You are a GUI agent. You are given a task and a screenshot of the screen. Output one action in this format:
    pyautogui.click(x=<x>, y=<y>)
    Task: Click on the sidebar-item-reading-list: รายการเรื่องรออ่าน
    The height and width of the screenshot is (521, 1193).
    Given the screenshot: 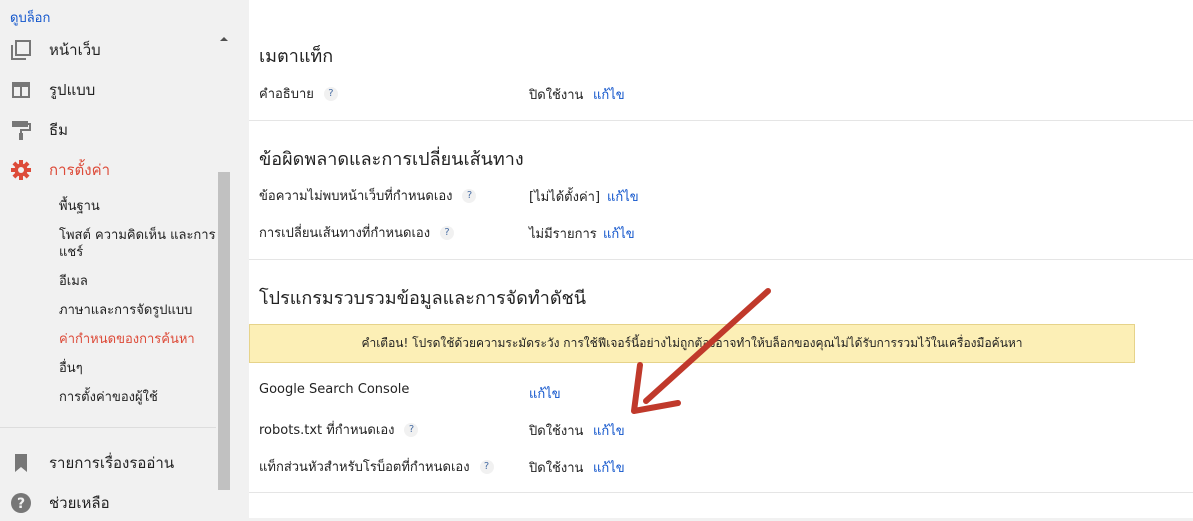 What is the action you would take?
    pyautogui.click(x=108, y=463)
    